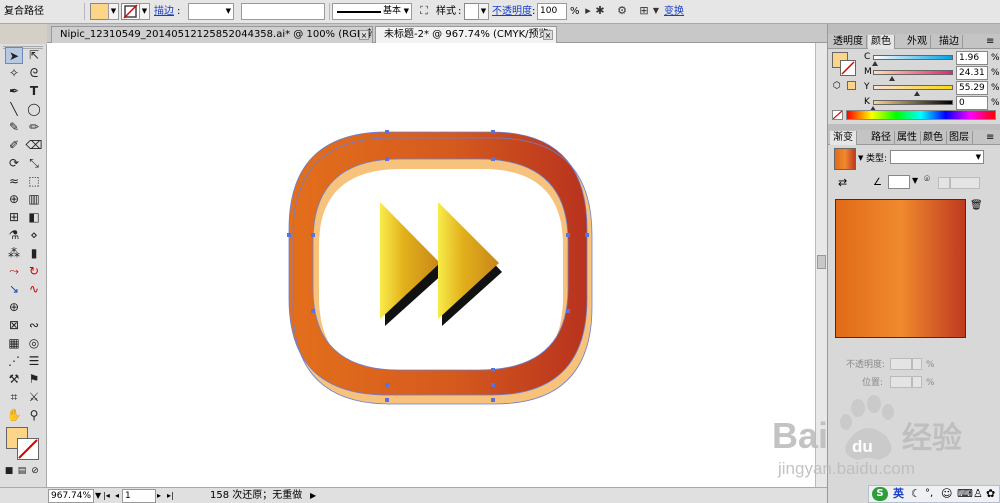 The image size is (1000, 503). Describe the element at coordinates (372, 11) in the screenshot. I see `brush-definition-dropdown: 基本 ▼` at that location.